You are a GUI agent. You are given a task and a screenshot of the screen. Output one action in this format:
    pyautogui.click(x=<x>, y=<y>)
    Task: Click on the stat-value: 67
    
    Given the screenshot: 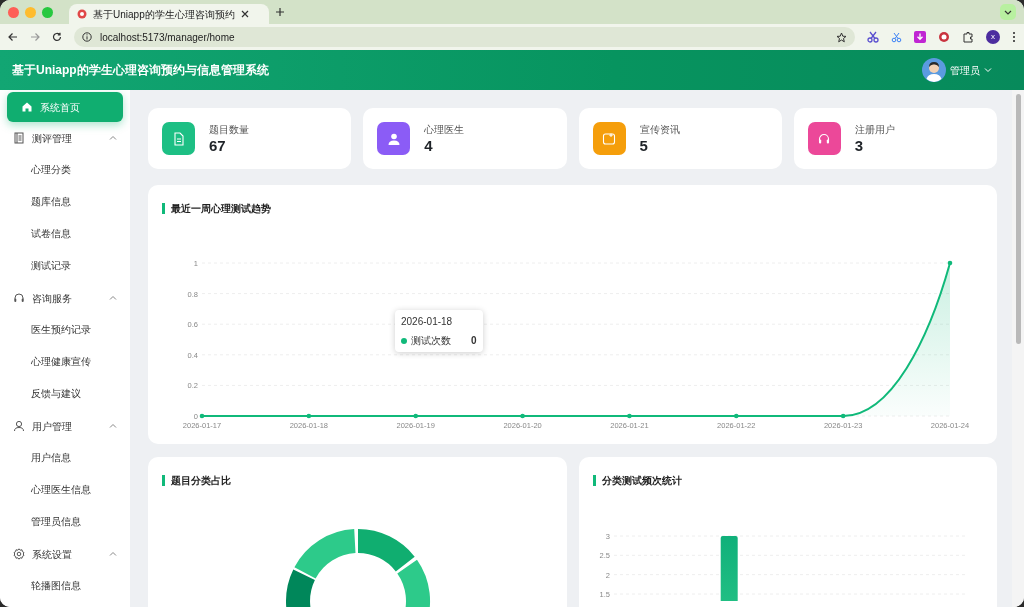 What is the action you would take?
    pyautogui.click(x=218, y=146)
    